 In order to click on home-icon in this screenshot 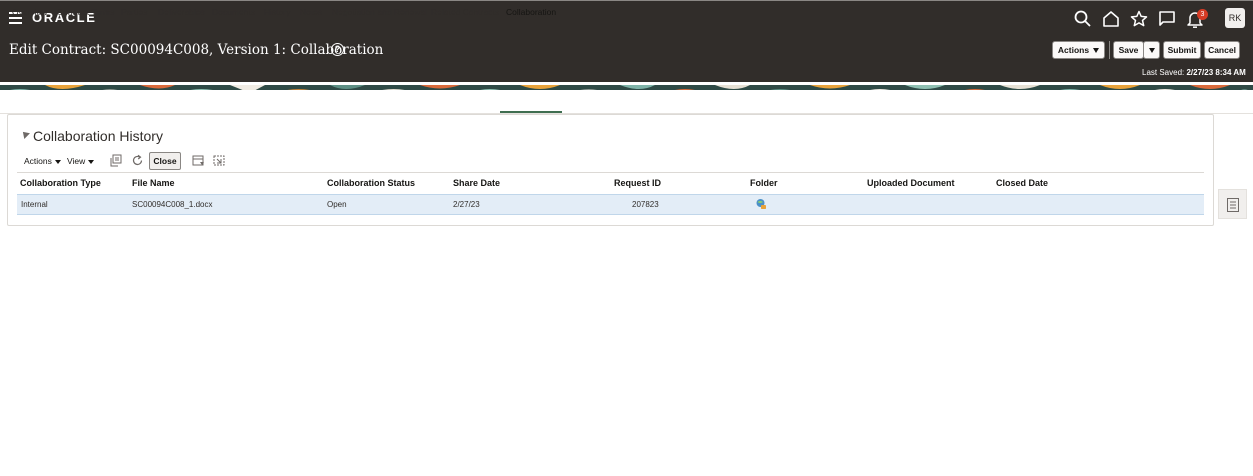, I will do `click(1111, 19)`.